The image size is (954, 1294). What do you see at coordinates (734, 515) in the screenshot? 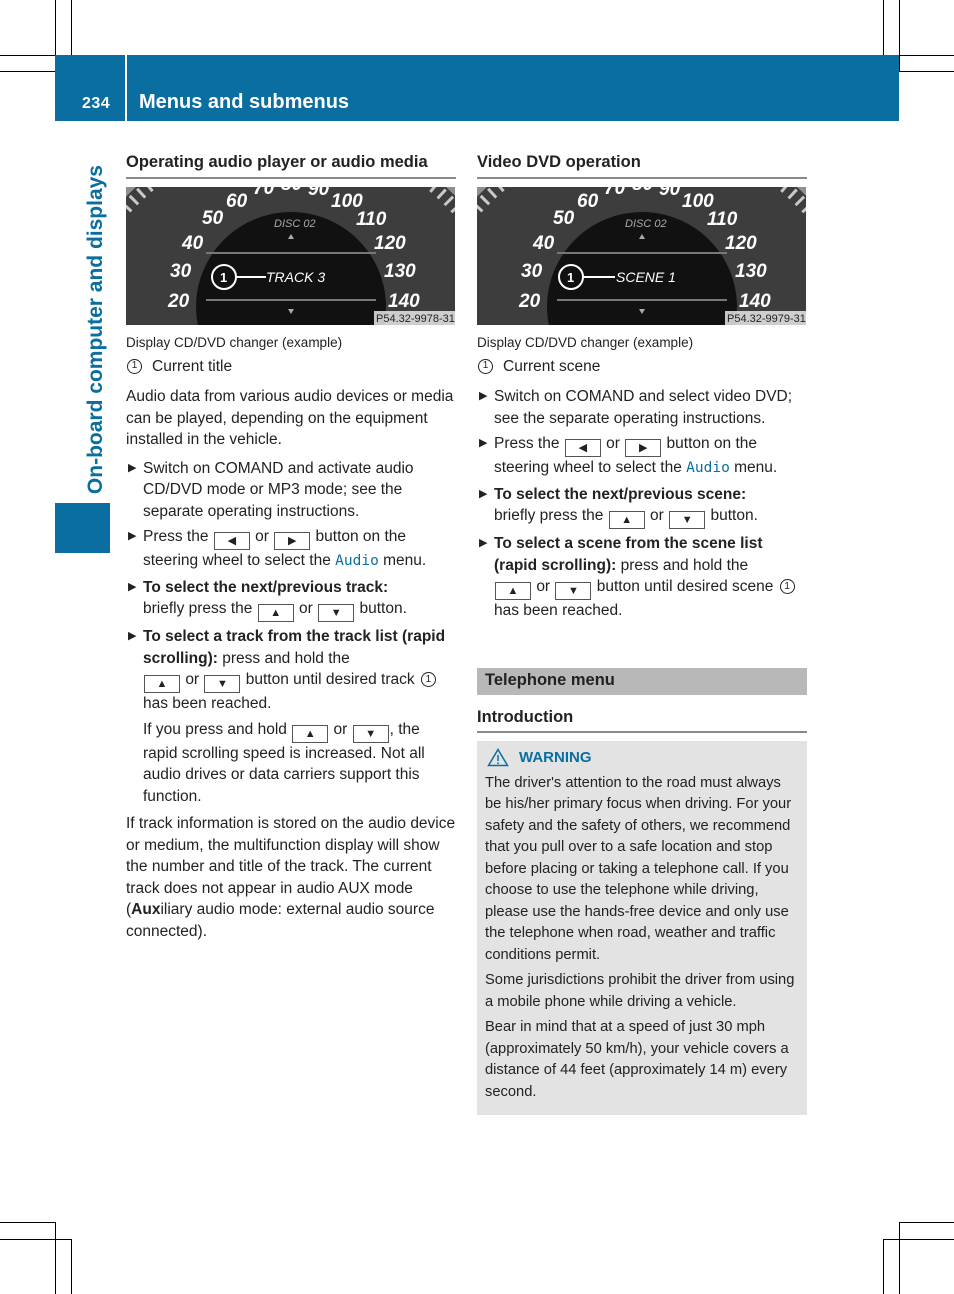
I see `step-text: button.` at bounding box center [734, 515].